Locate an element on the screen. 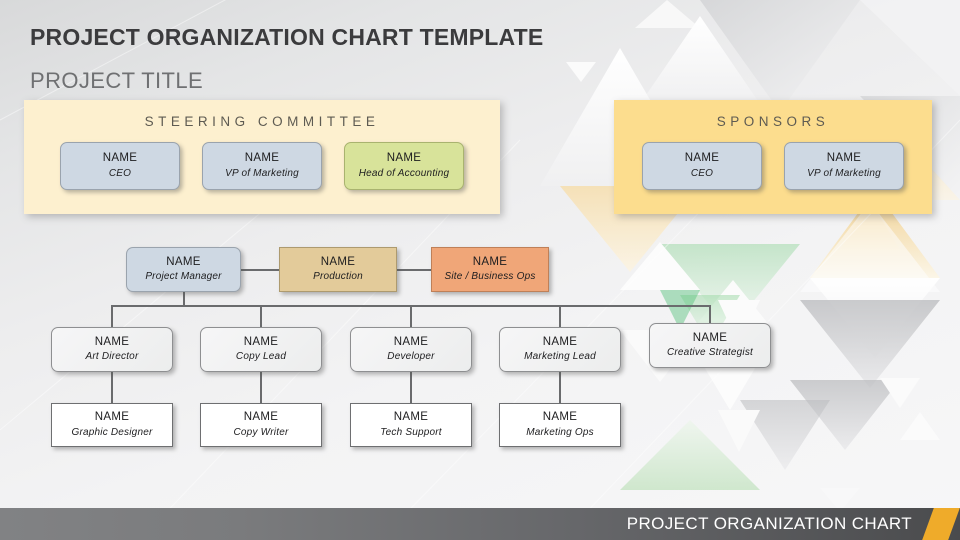 The height and width of the screenshot is (540, 960). connector-drop-marketing-ops is located at coordinates (560, 387).